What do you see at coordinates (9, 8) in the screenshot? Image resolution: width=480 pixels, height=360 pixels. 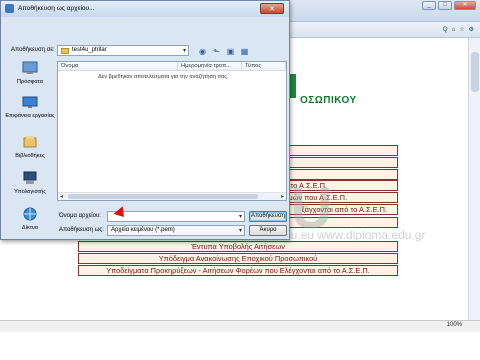 I see `save-icon` at bounding box center [9, 8].